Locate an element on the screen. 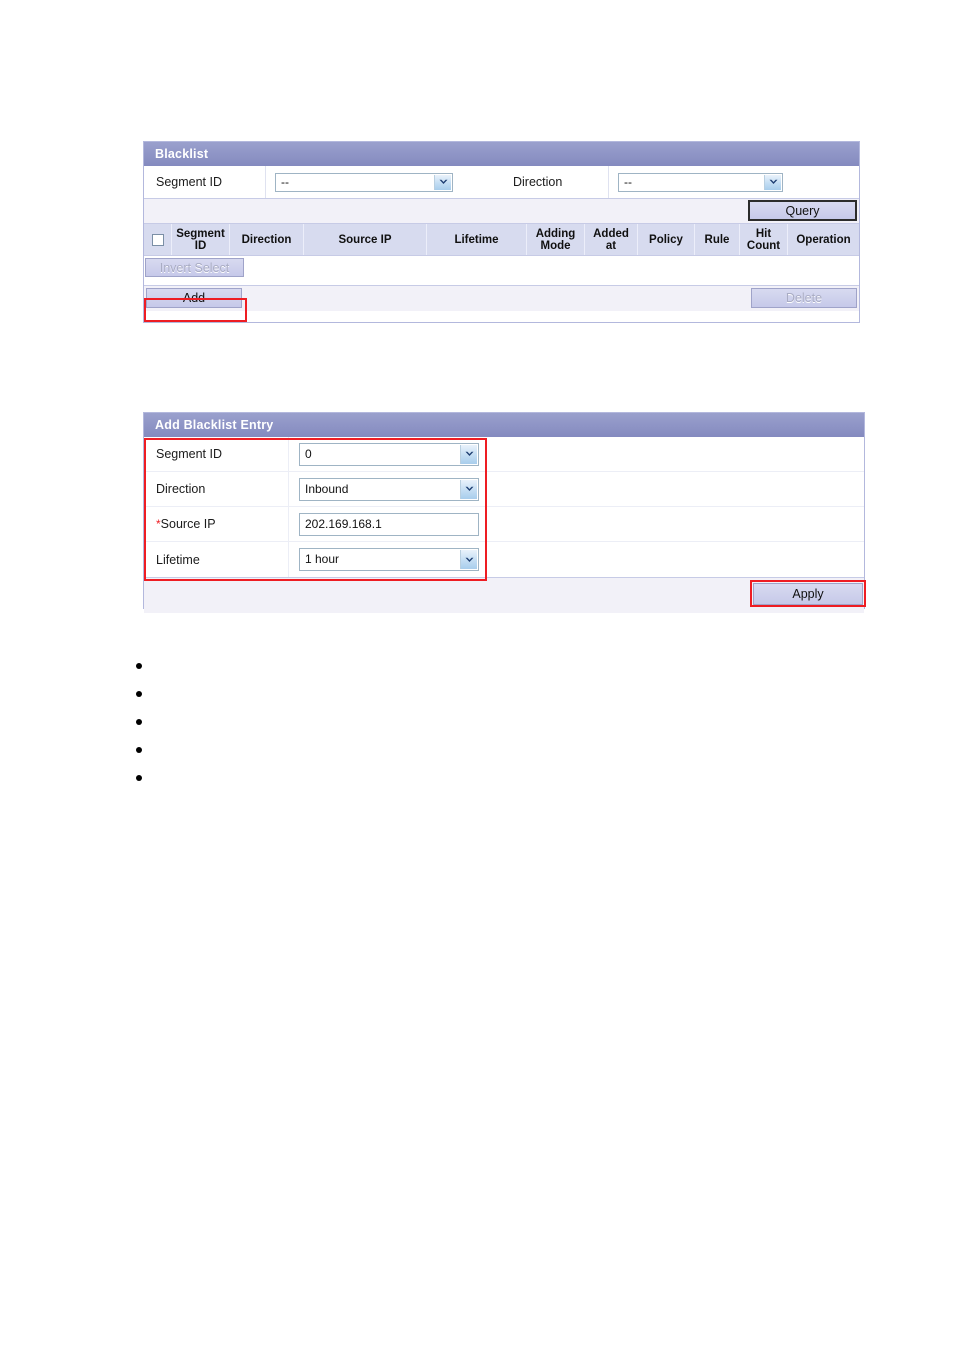 The image size is (954, 1350). column-direction: Direction is located at coordinates (267, 239).